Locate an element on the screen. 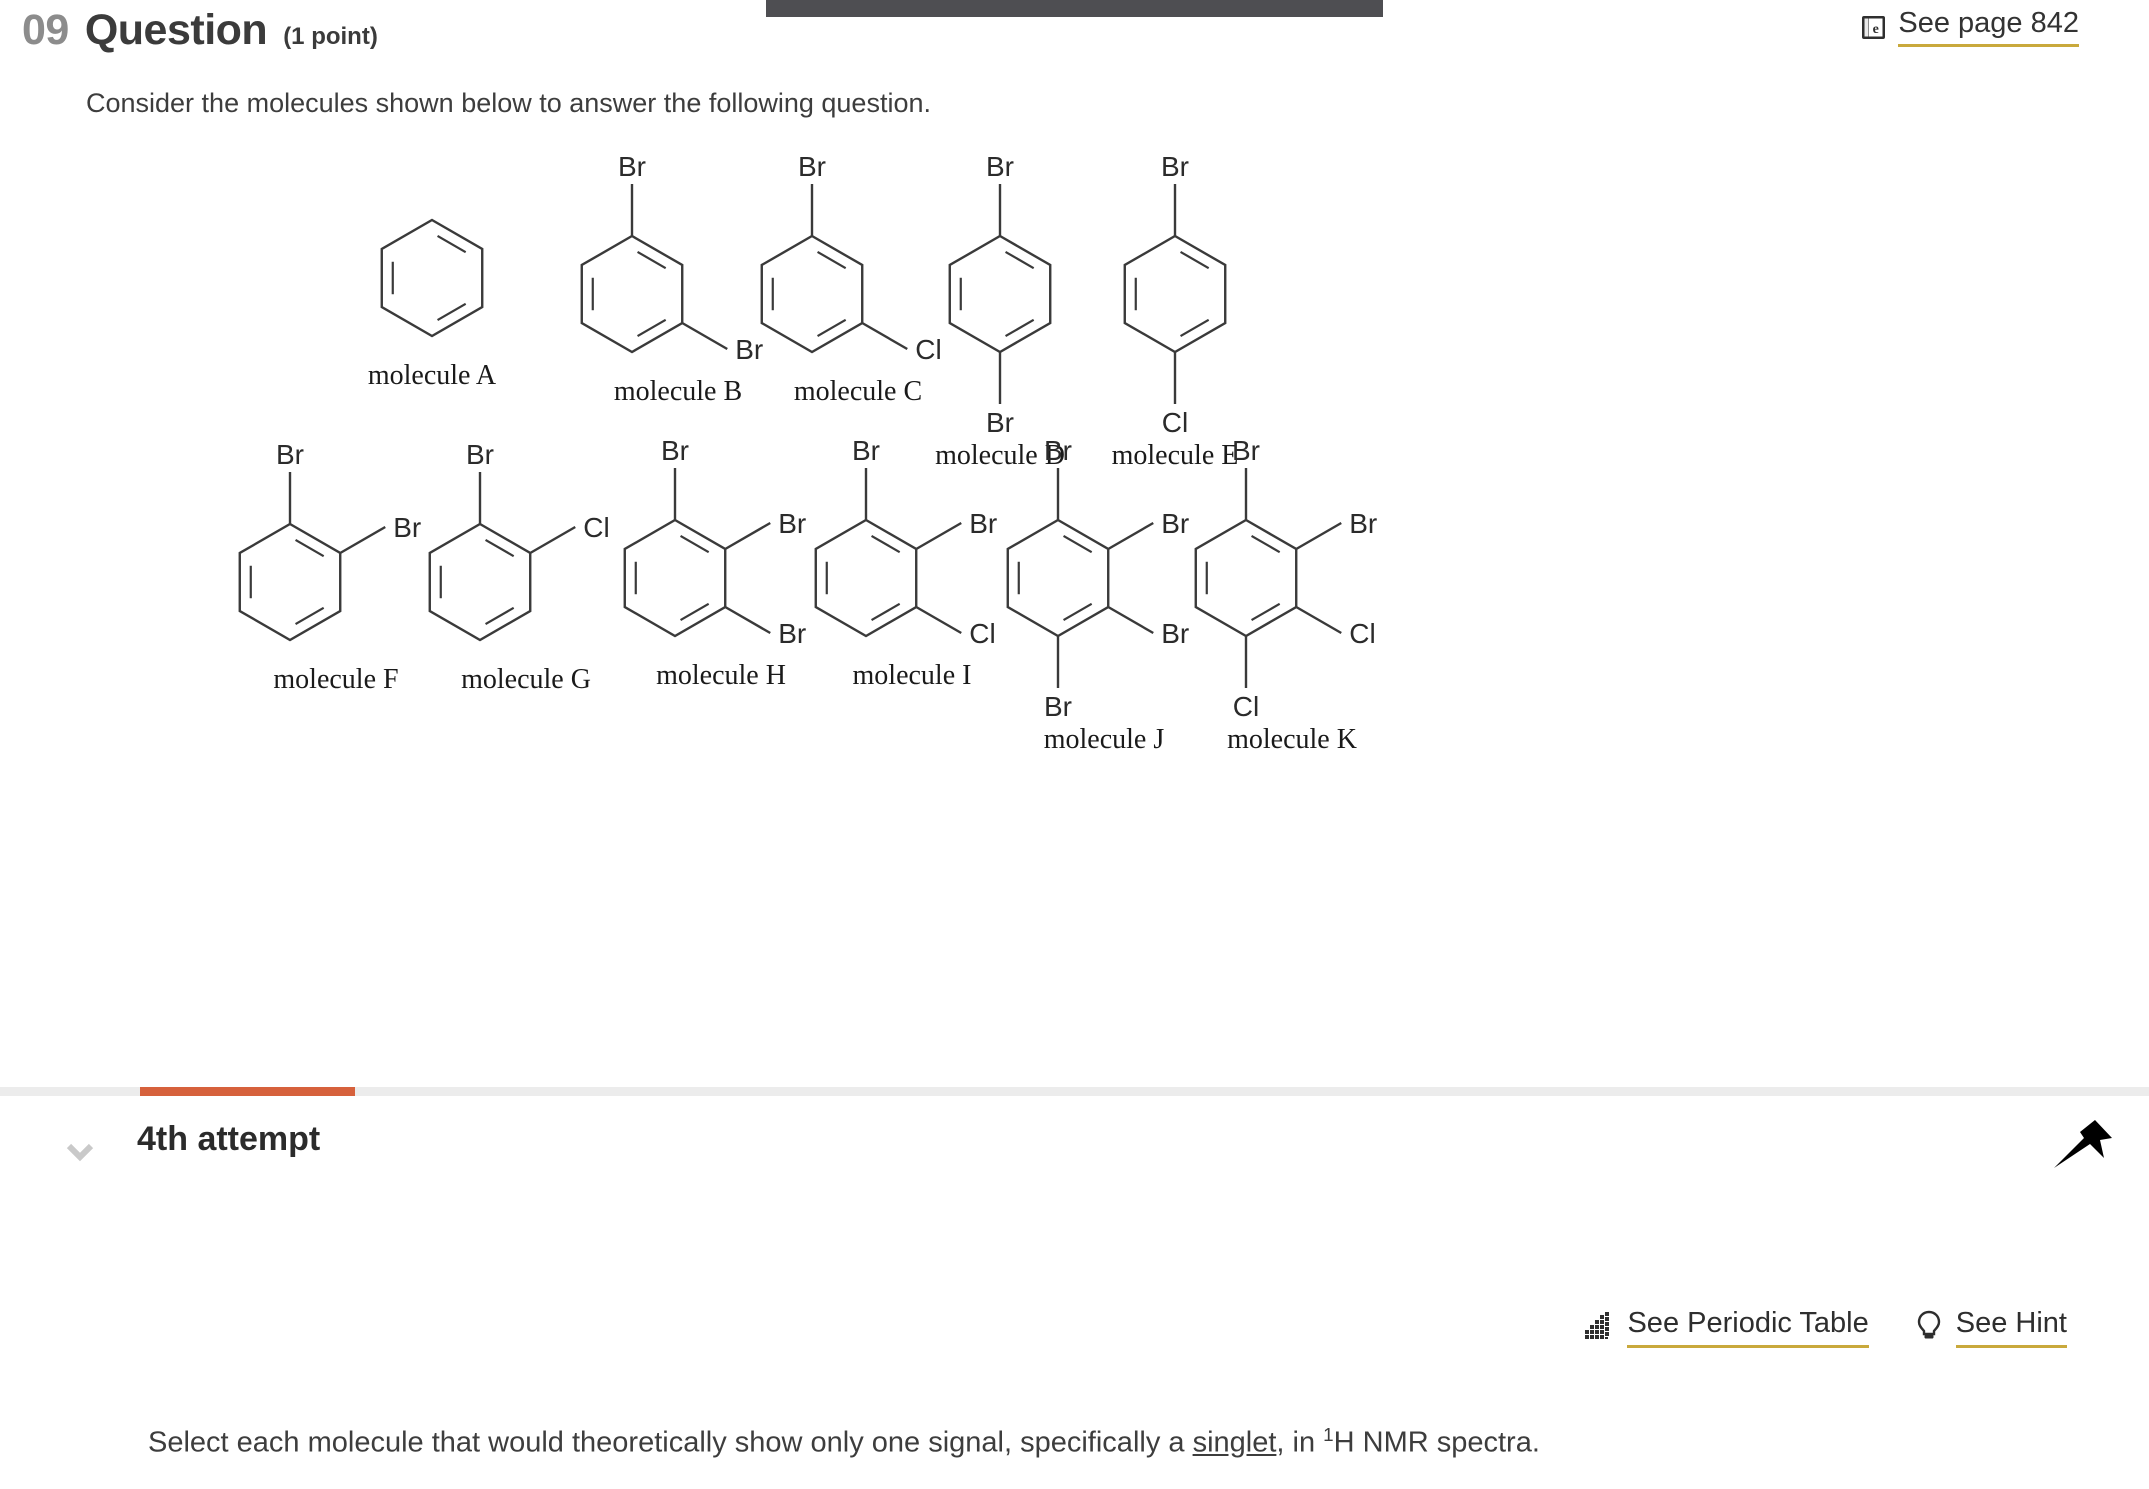 Image resolution: width=2149 pixels, height=1489 pixels. periodic-table-icon is located at coordinates (1599, 1327).